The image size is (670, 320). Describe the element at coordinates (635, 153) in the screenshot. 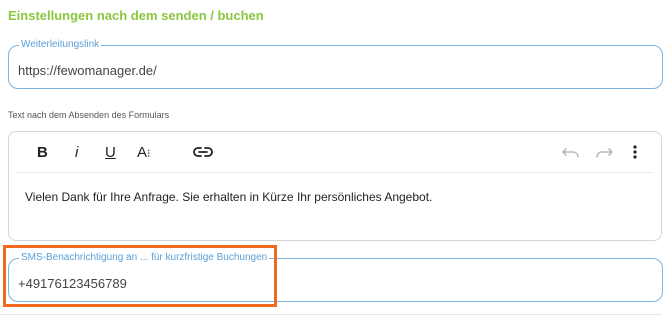

I see `more-vertical-icon` at that location.